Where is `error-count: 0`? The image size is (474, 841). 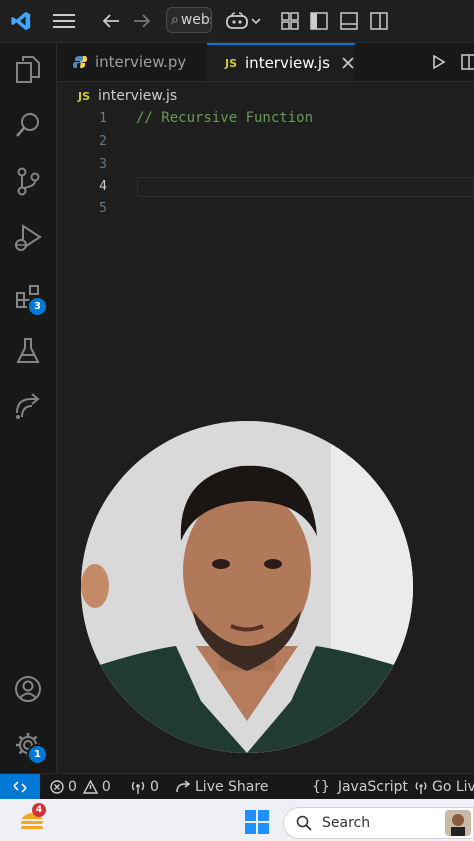 error-count: 0 is located at coordinates (72, 786).